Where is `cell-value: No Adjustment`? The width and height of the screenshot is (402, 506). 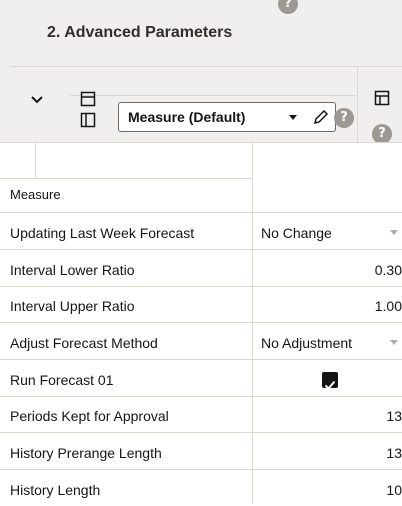
cell-value: No Adjustment is located at coordinates (307, 343).